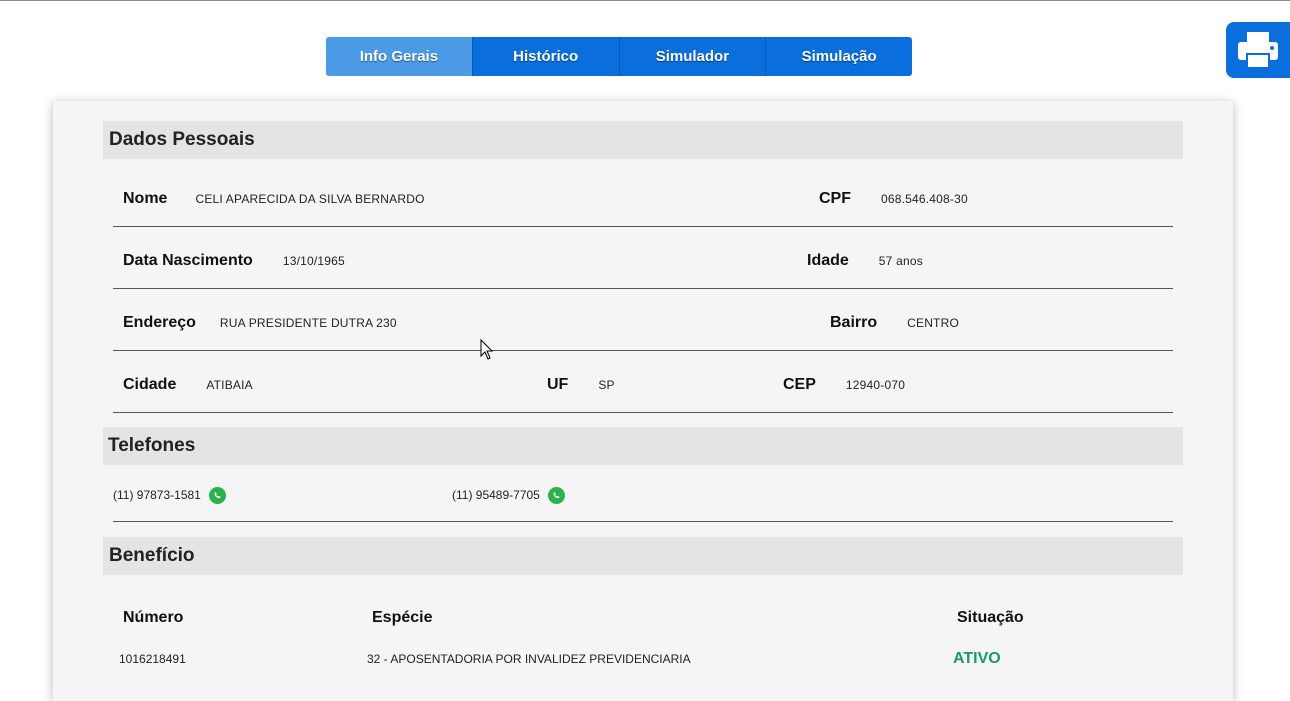  I want to click on column-header-situacao: Situação, so click(990, 617).